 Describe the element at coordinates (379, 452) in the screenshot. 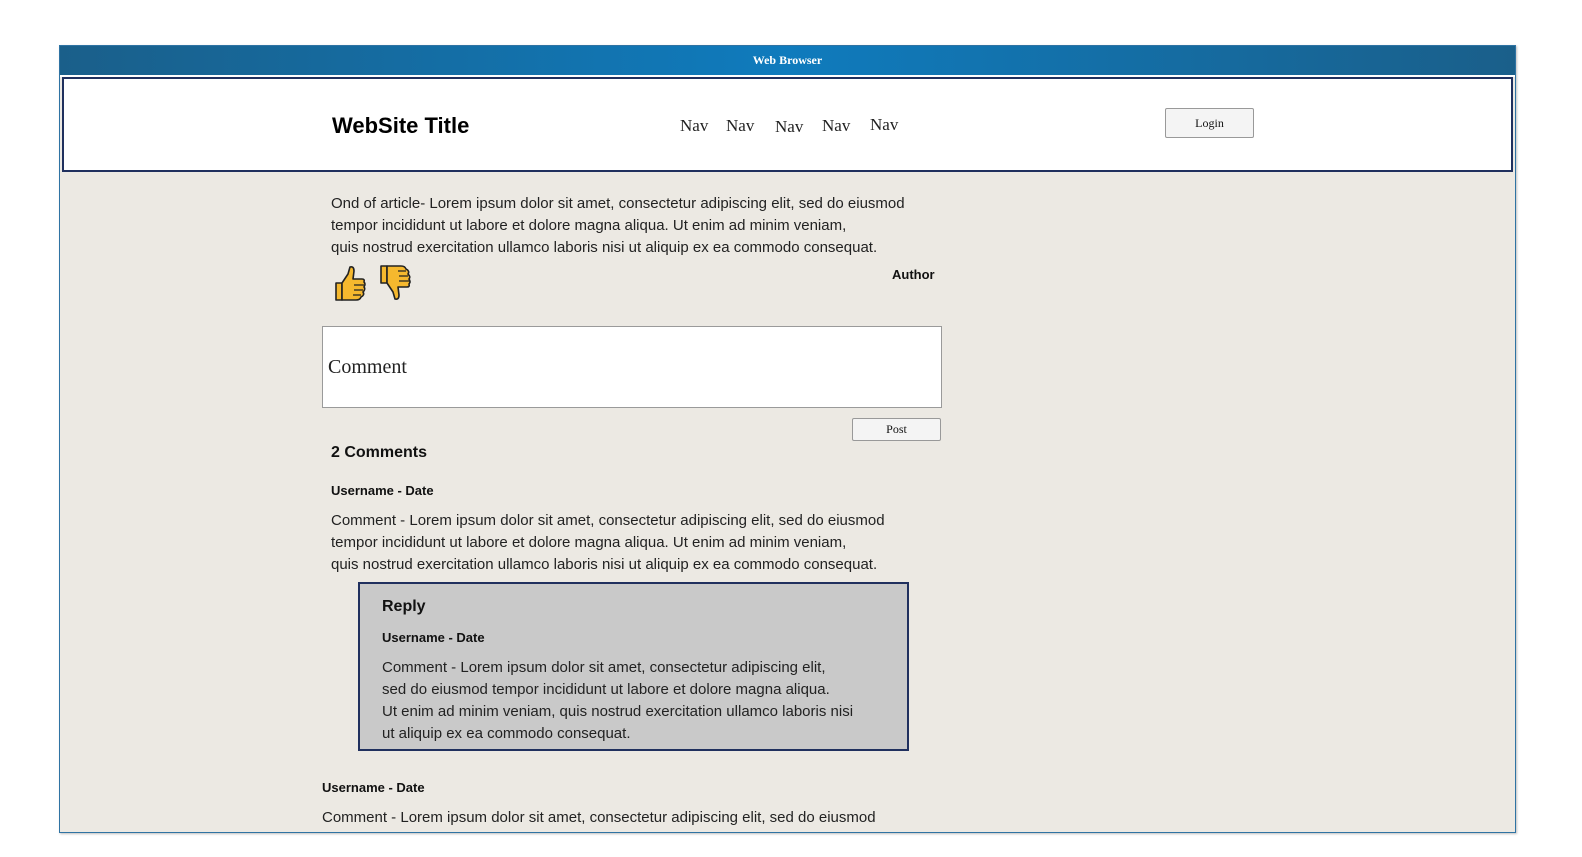

I see `comments-count: 2 Comments` at that location.